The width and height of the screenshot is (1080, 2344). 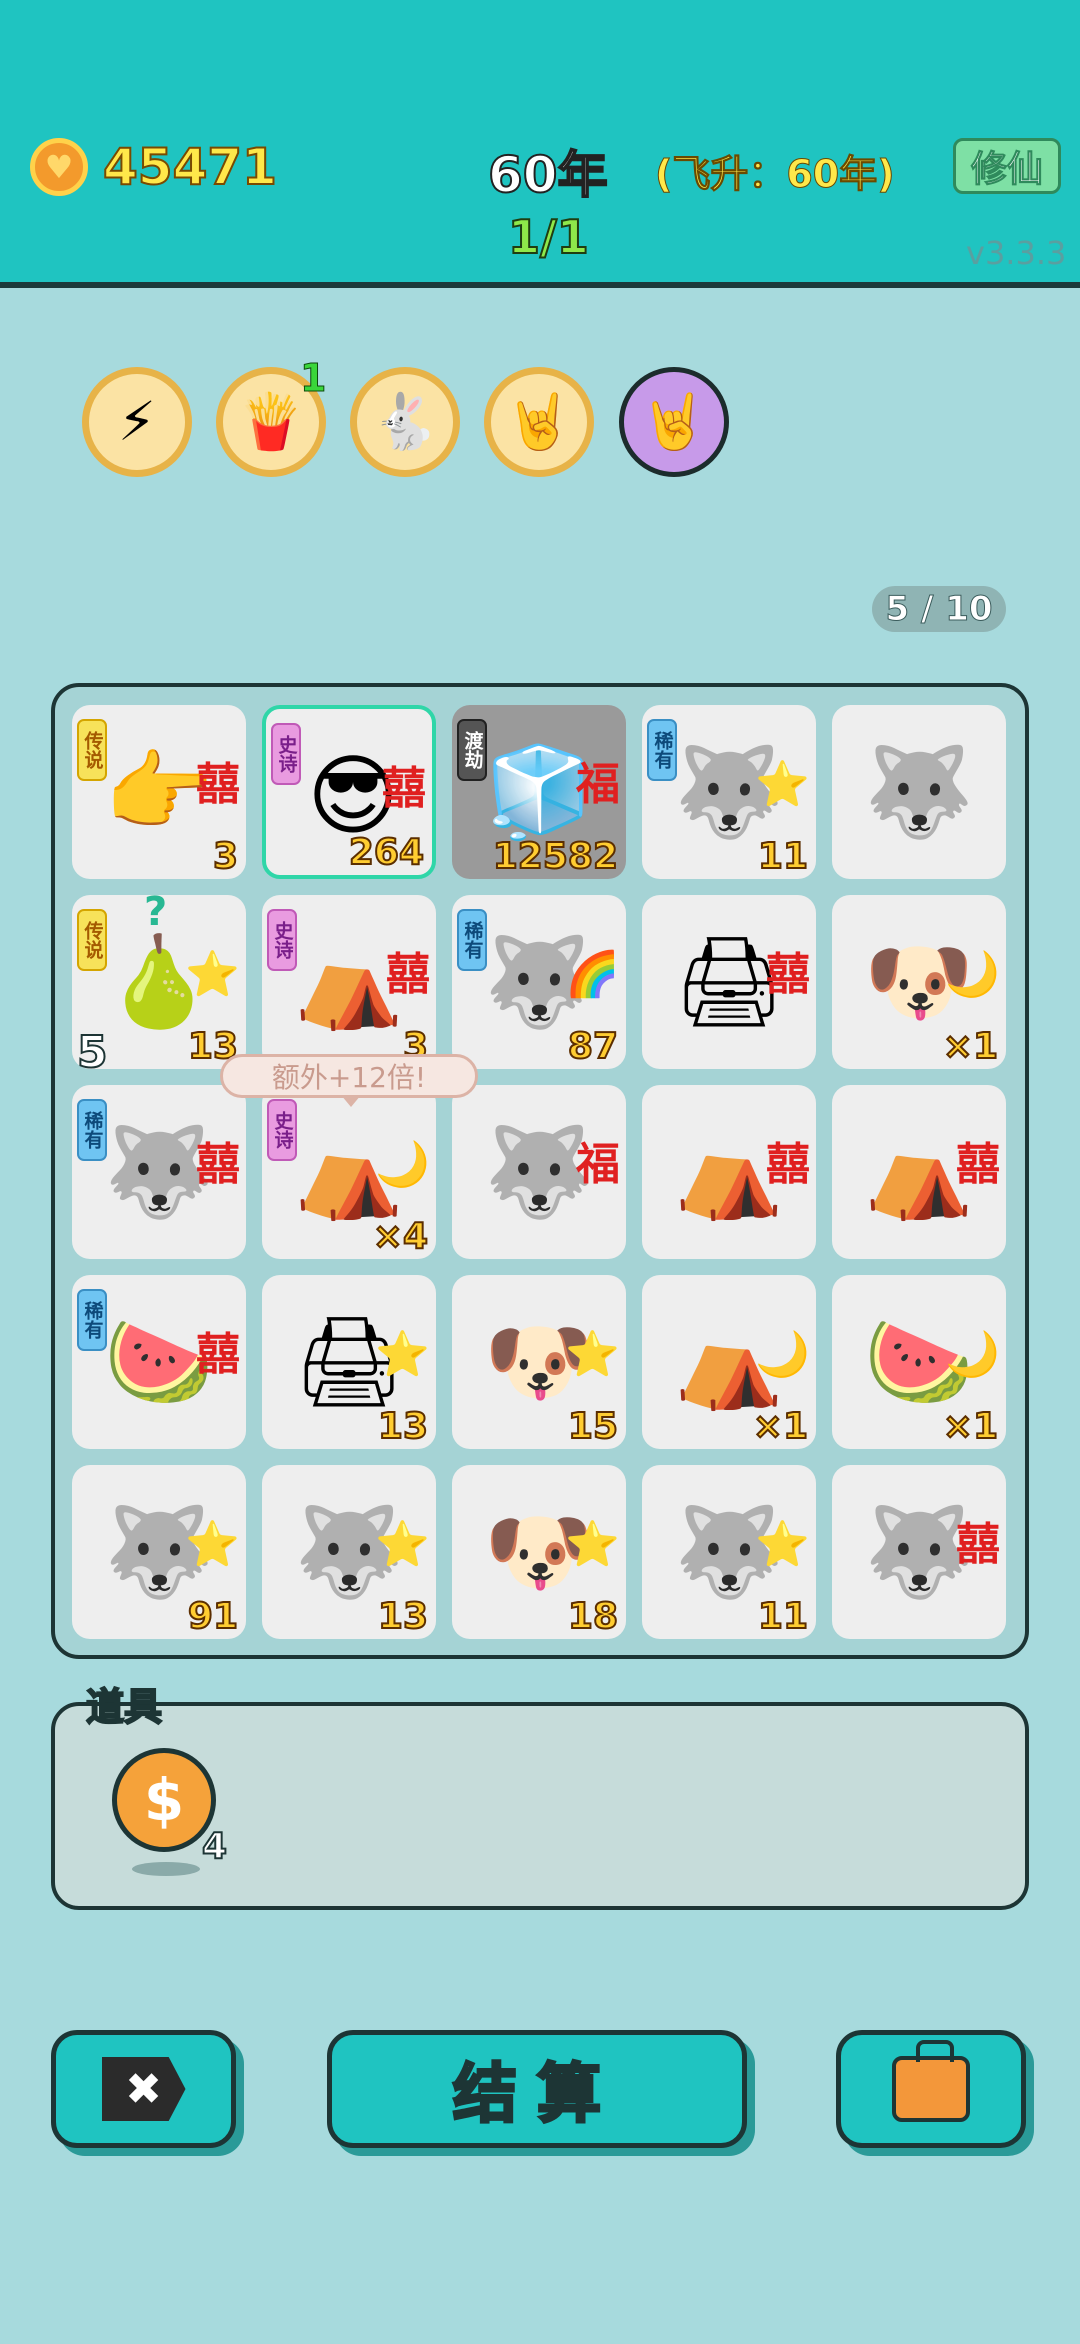 What do you see at coordinates (539, 1172) in the screenshot?
I see `grid-cell: 🐺 福` at bounding box center [539, 1172].